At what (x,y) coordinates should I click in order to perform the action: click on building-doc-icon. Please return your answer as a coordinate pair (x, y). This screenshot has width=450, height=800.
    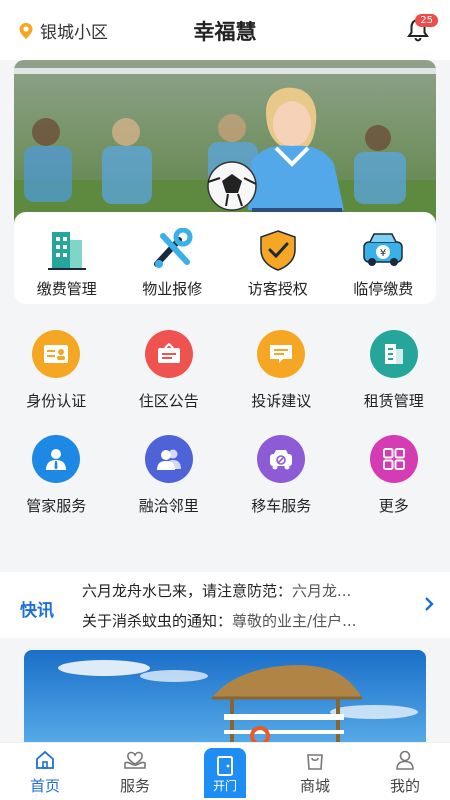
    Looking at the image, I should click on (393, 354).